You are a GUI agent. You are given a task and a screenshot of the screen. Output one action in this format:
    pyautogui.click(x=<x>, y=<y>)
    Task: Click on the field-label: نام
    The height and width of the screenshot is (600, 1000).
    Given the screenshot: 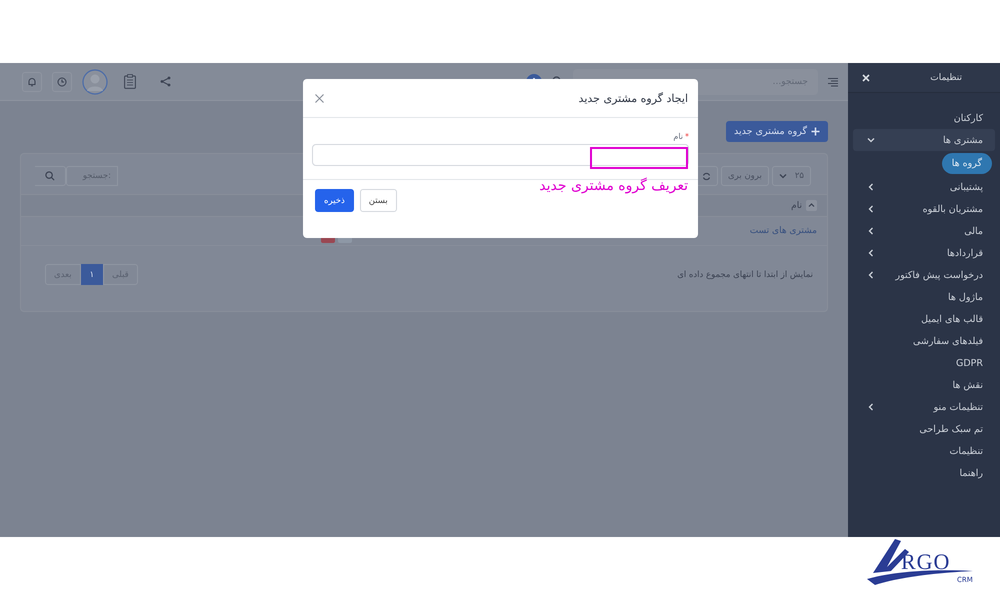 What is the action you would take?
    pyautogui.click(x=678, y=136)
    